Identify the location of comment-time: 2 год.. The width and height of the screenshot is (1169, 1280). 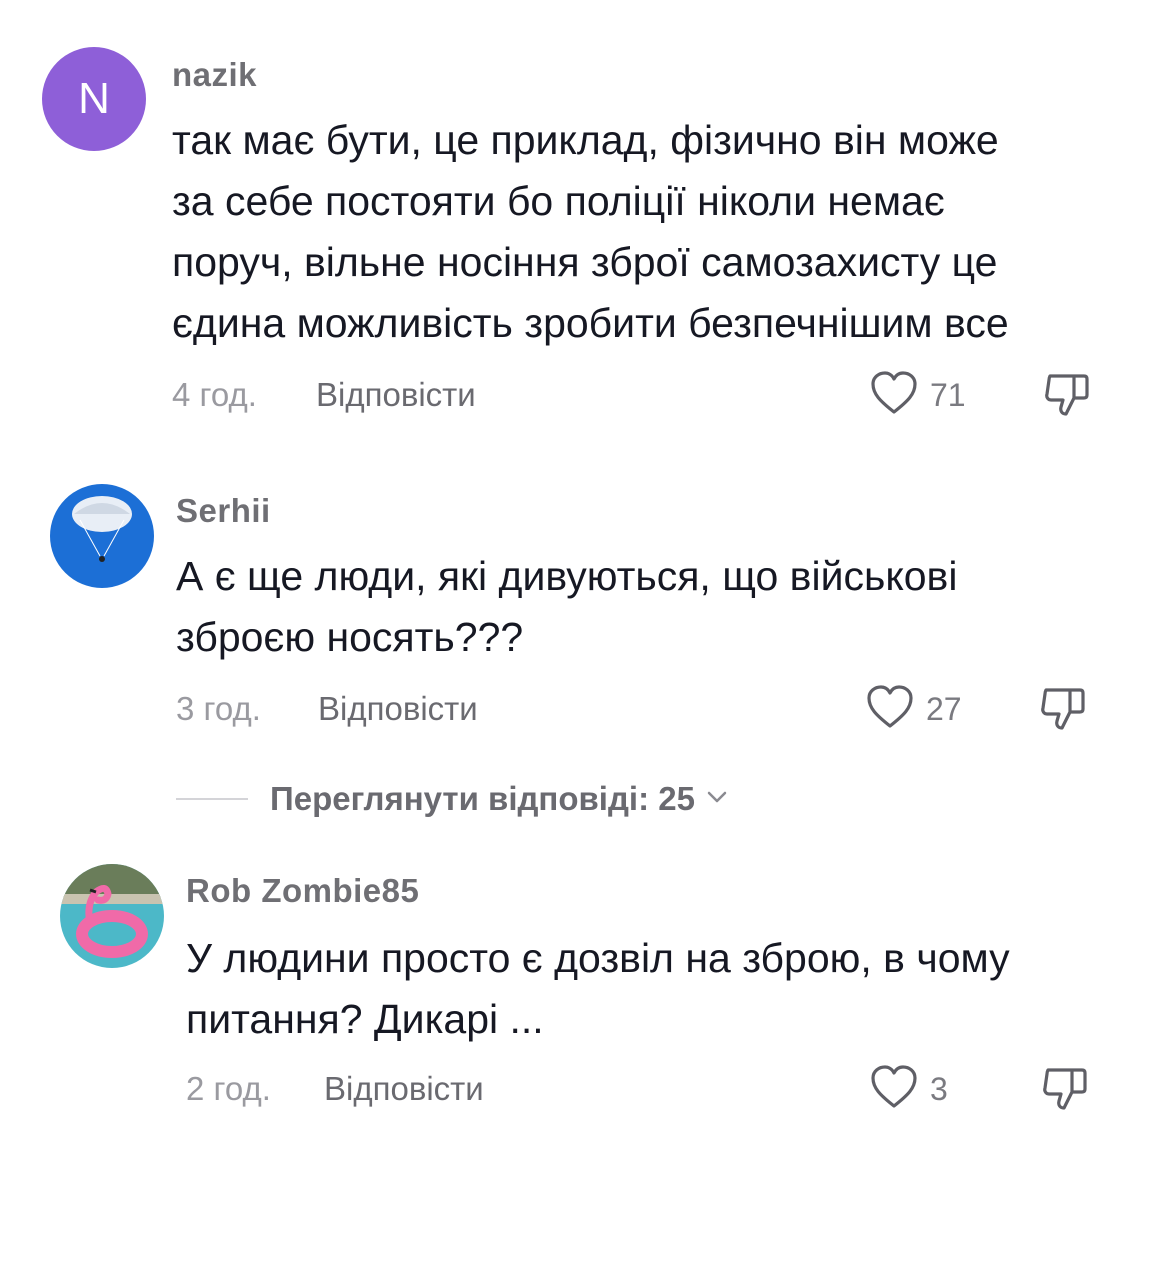
(228, 1088).